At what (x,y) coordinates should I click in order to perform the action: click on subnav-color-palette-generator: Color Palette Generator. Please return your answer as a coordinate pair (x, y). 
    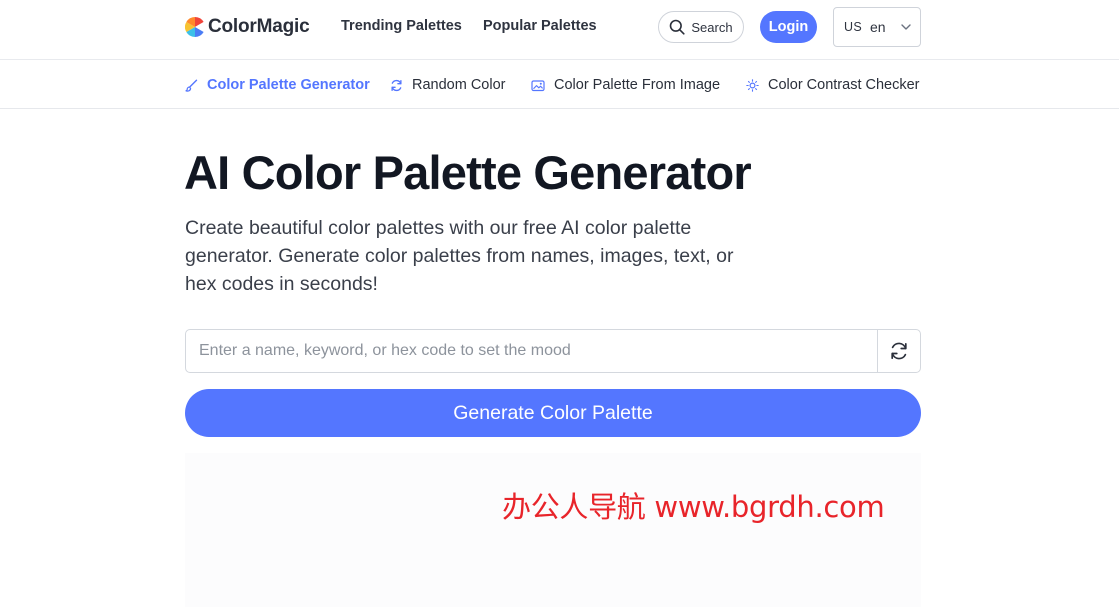
    Looking at the image, I should click on (277, 85).